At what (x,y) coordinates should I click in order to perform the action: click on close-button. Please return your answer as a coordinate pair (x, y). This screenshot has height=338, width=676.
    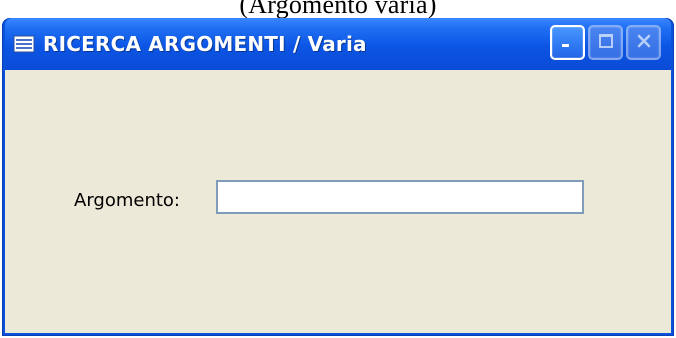
    Looking at the image, I should click on (643, 42).